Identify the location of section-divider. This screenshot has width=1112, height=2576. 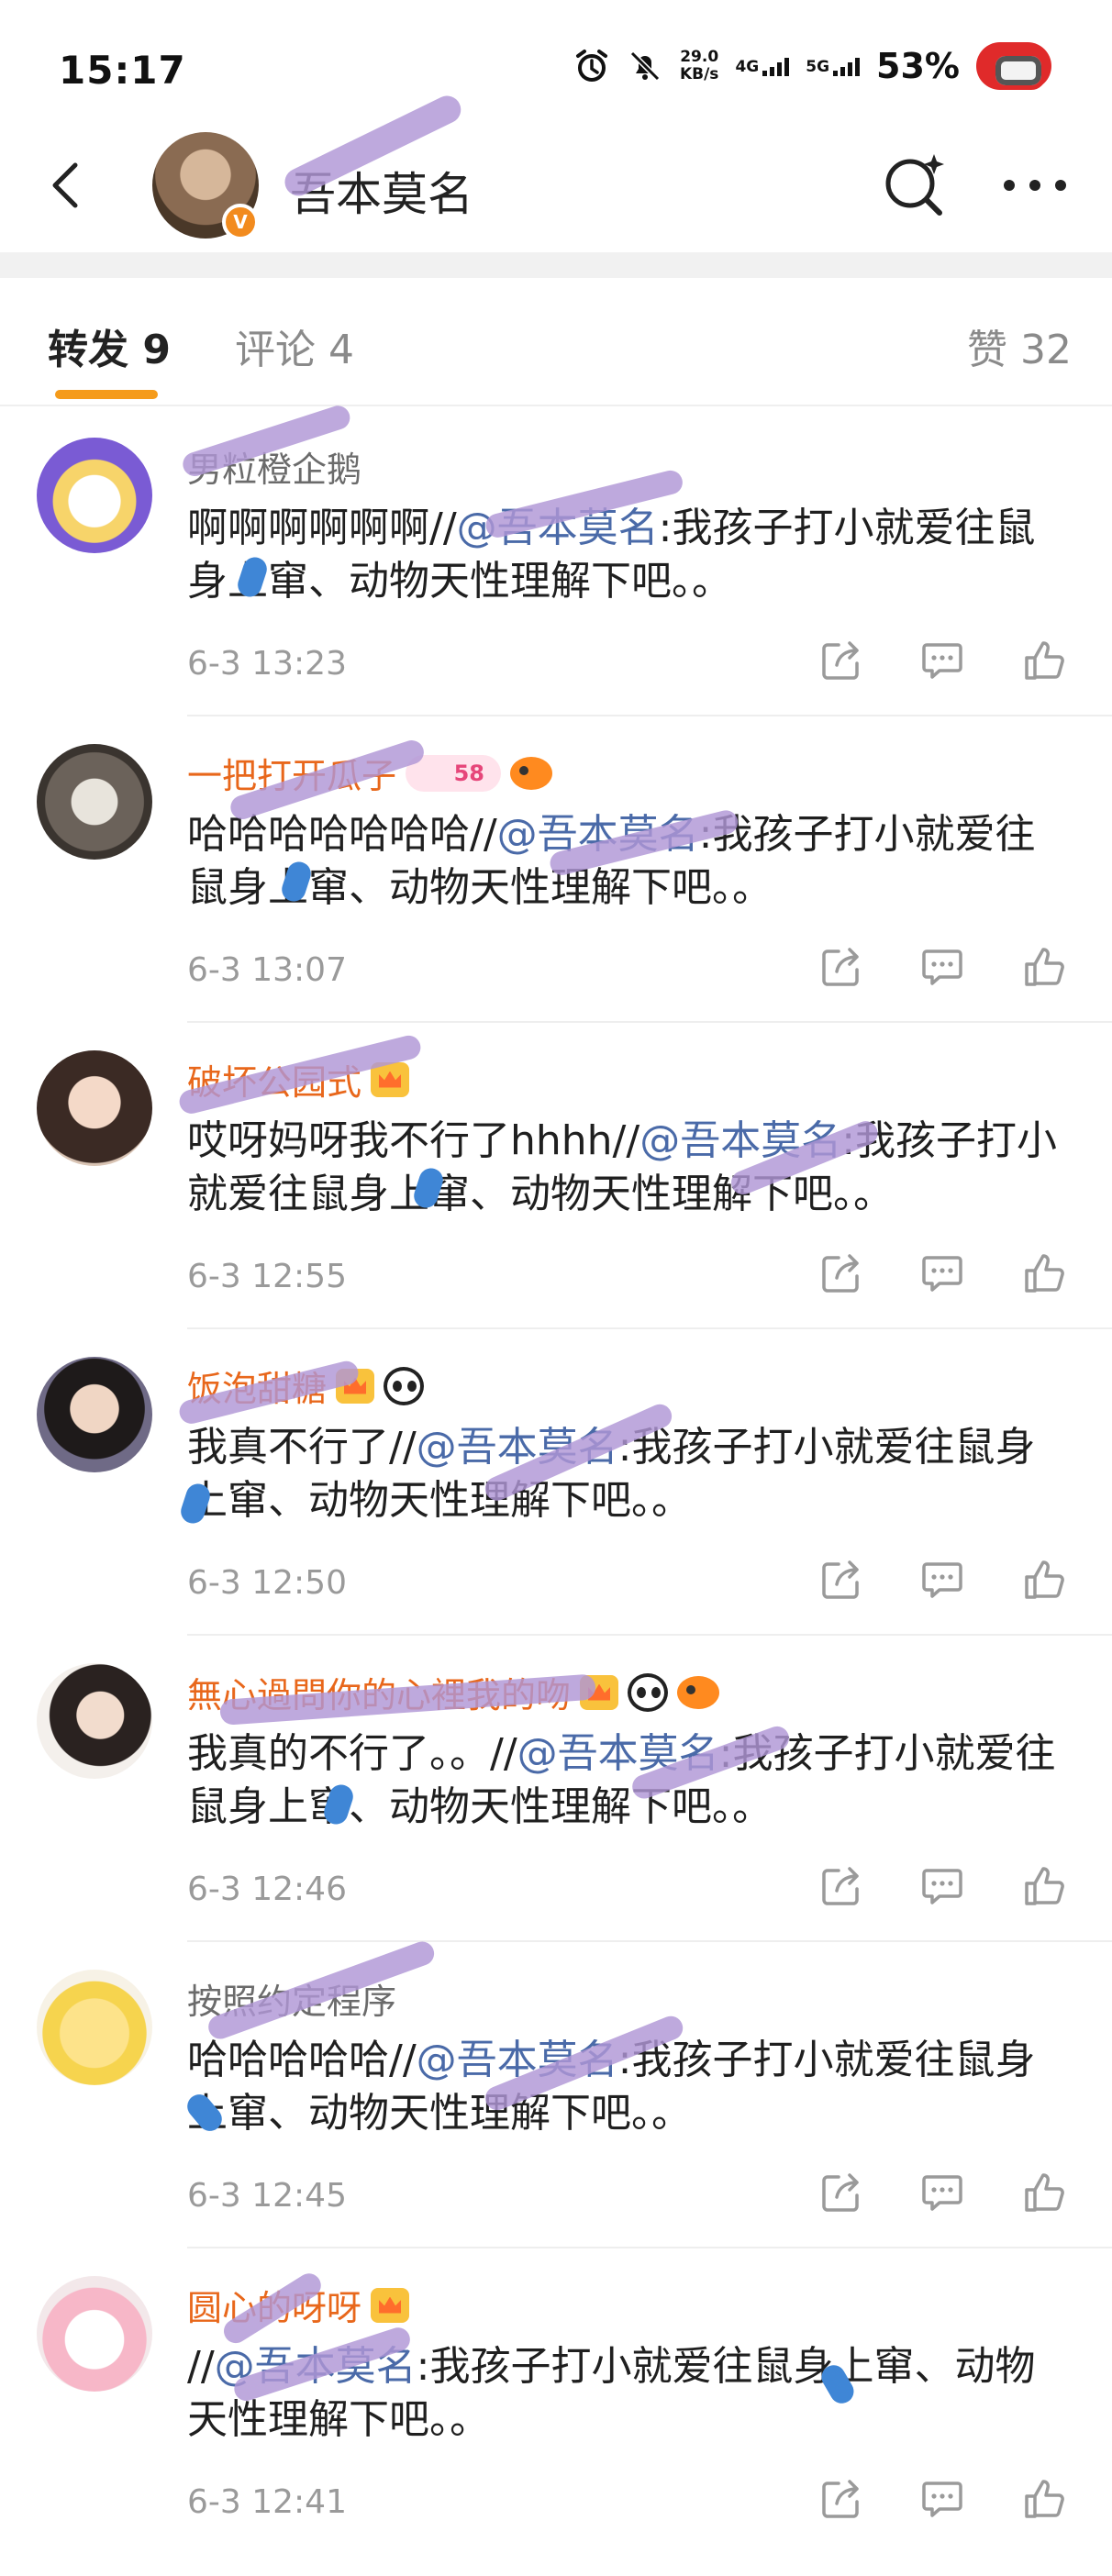
(556, 265).